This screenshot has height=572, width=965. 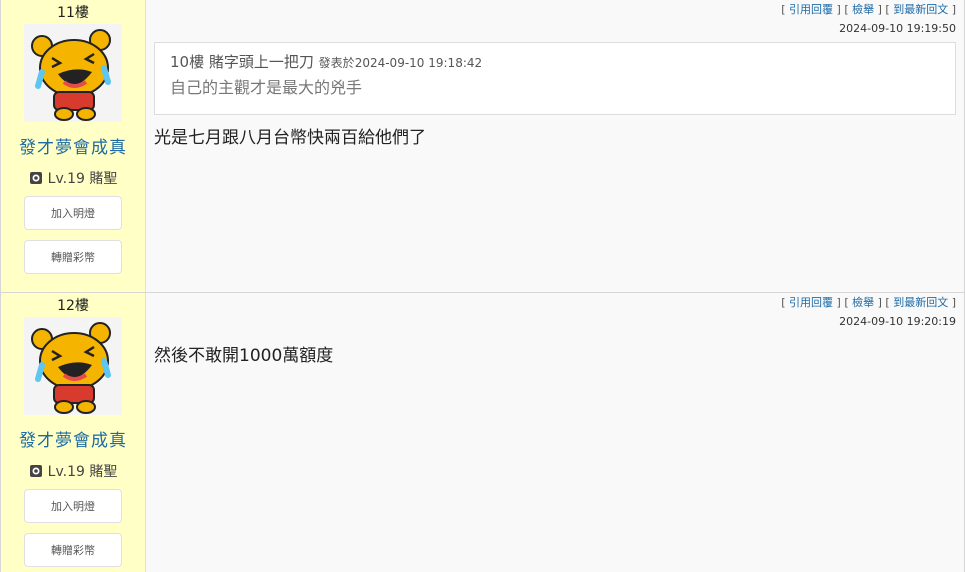 I want to click on user-panel: 11樓 發才夢會成真 Lv.19 賭聖 加入明燈 轉贈彩幣, so click(x=73, y=146).